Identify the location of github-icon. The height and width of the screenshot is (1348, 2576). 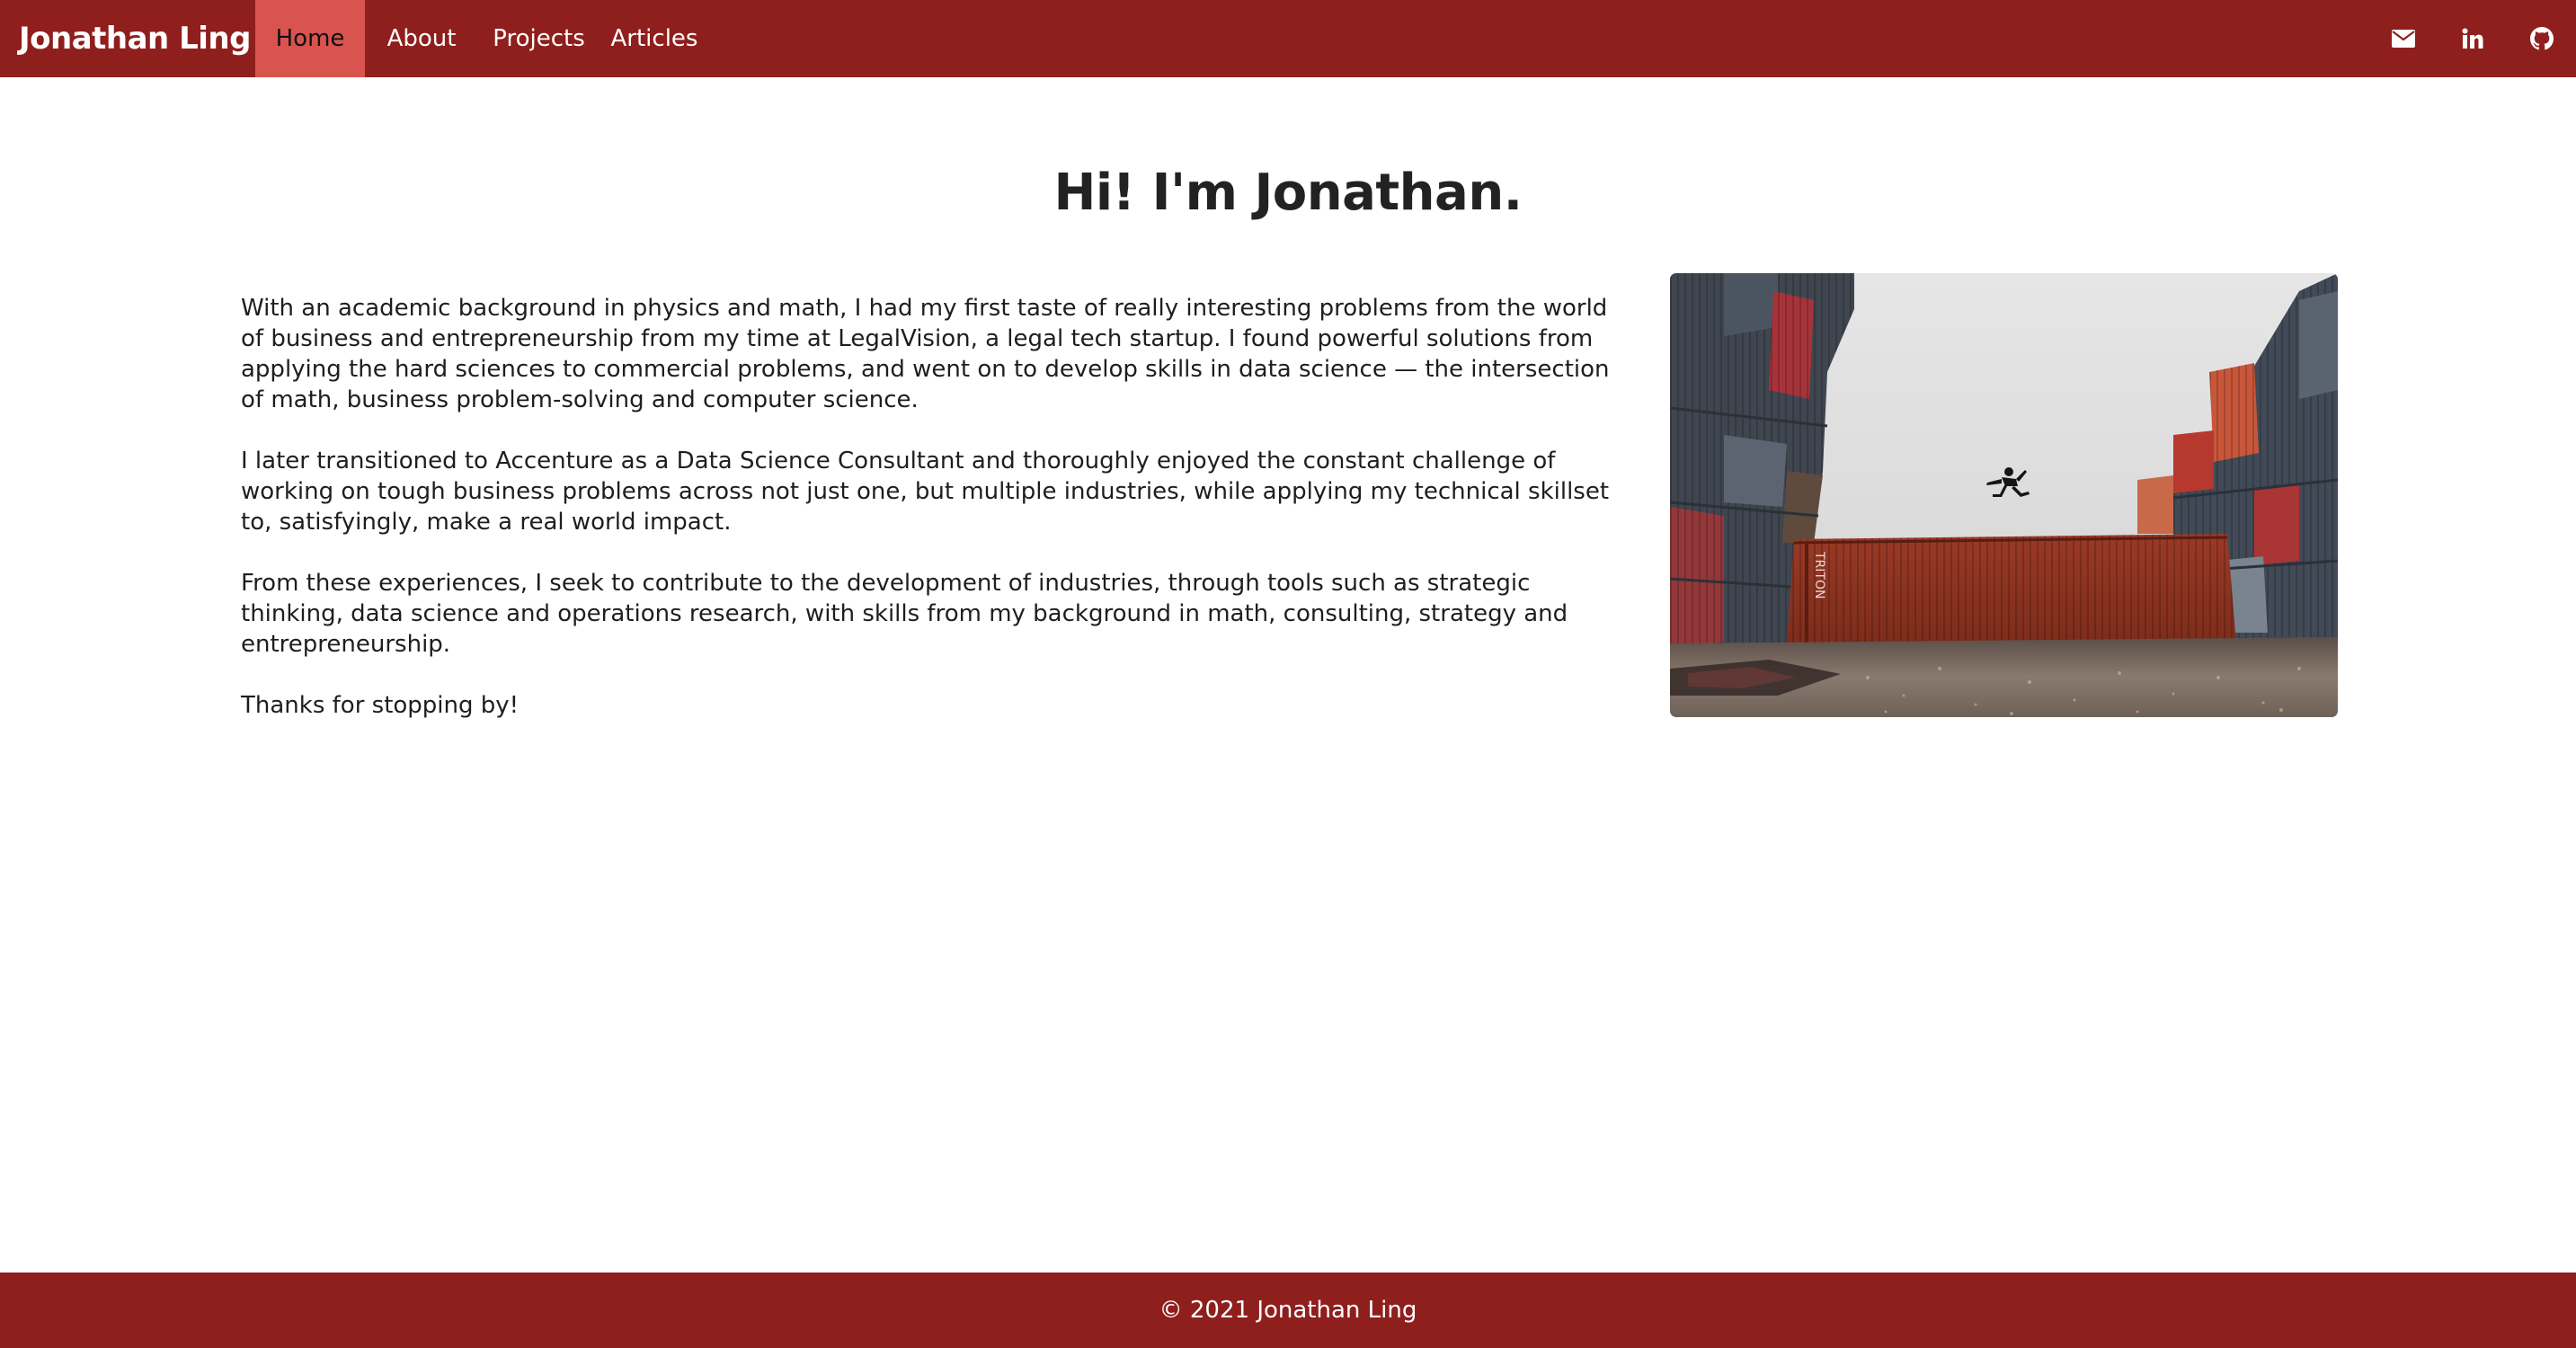
(2541, 38).